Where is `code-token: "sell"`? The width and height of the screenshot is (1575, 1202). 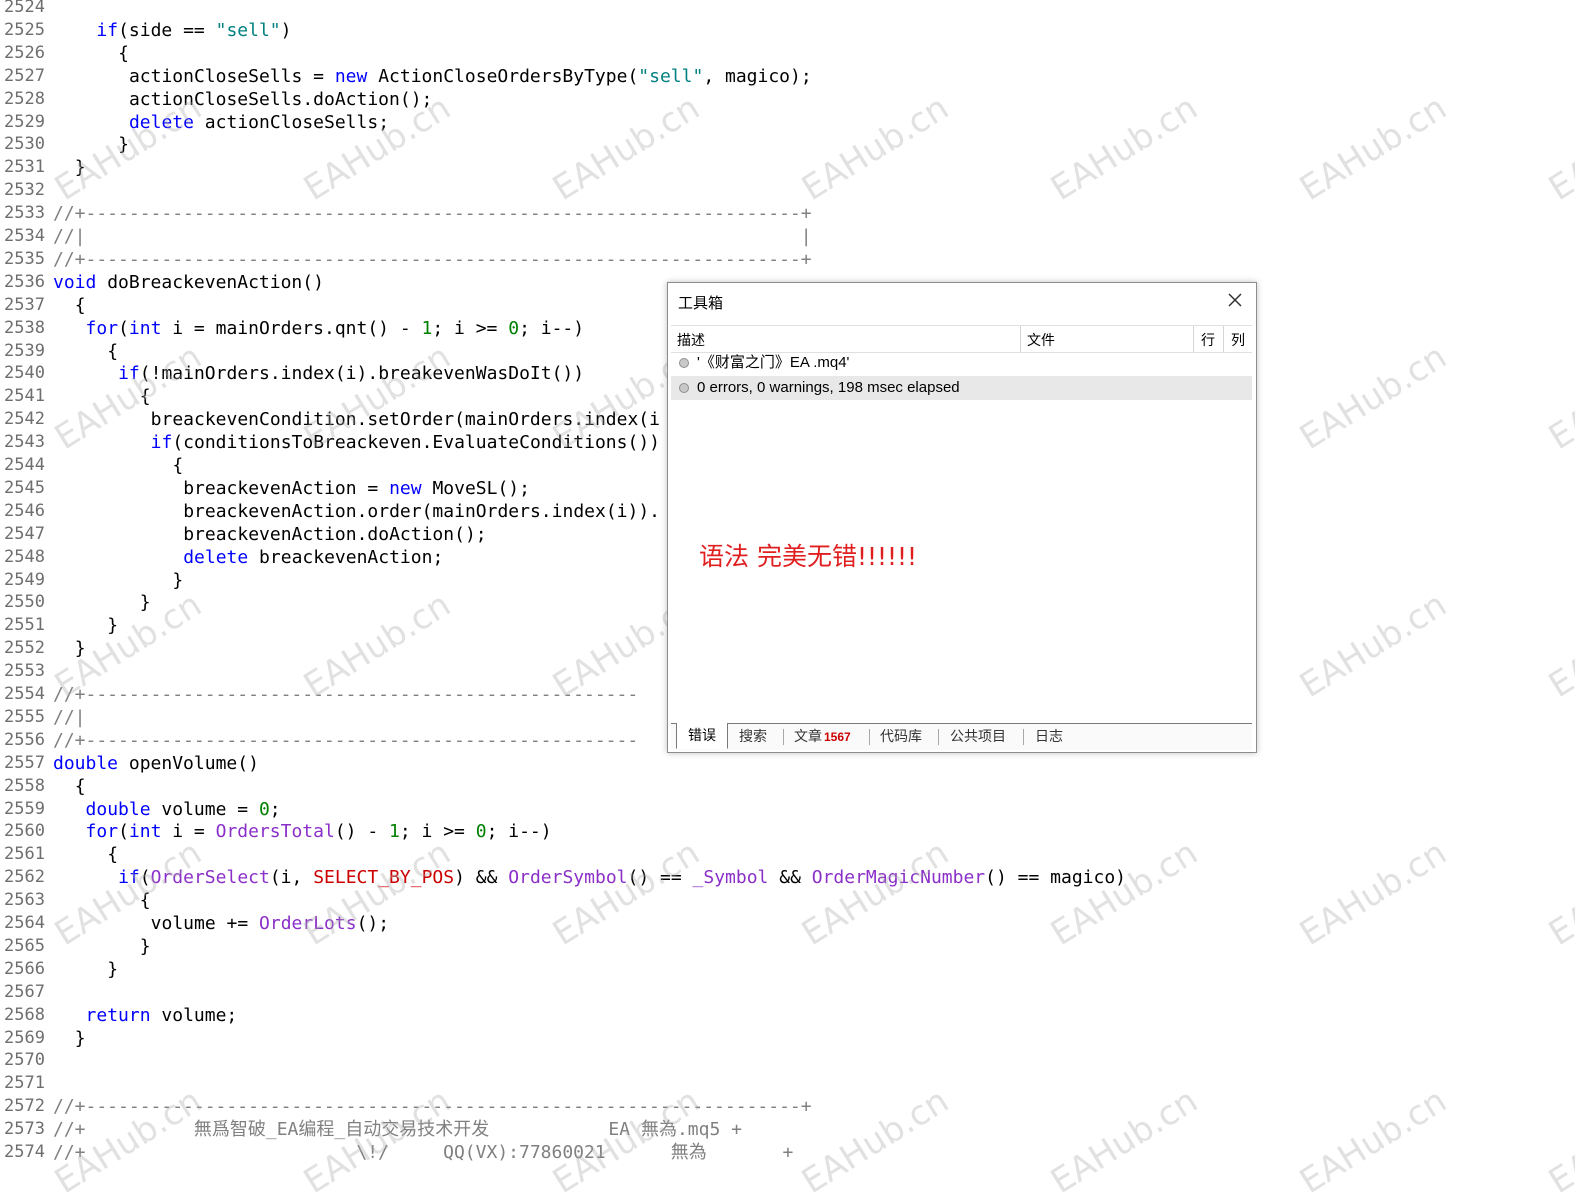
code-token: "sell" is located at coordinates (671, 76).